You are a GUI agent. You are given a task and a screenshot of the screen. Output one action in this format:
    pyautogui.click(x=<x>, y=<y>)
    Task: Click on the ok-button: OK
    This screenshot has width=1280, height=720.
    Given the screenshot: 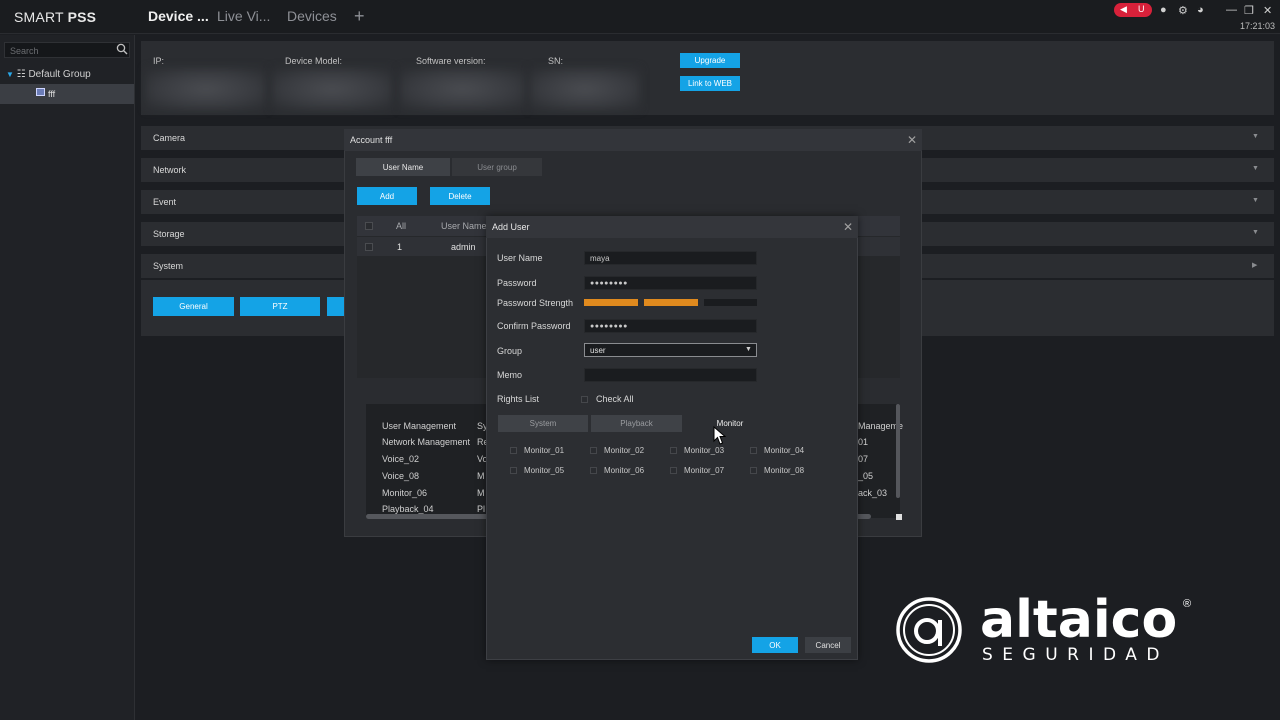 What is the action you would take?
    pyautogui.click(x=775, y=645)
    